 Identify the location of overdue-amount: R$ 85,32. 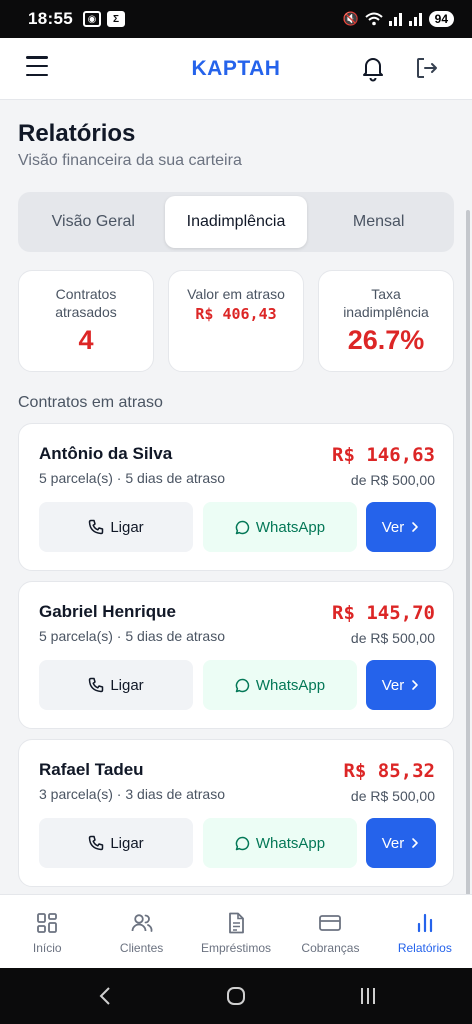
(389, 771).